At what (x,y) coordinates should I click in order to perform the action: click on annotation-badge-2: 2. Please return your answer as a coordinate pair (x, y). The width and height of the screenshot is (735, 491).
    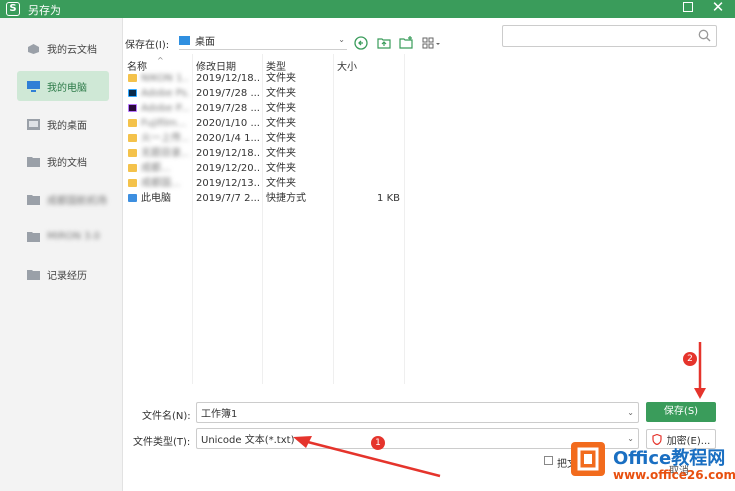
    Looking at the image, I should click on (690, 359).